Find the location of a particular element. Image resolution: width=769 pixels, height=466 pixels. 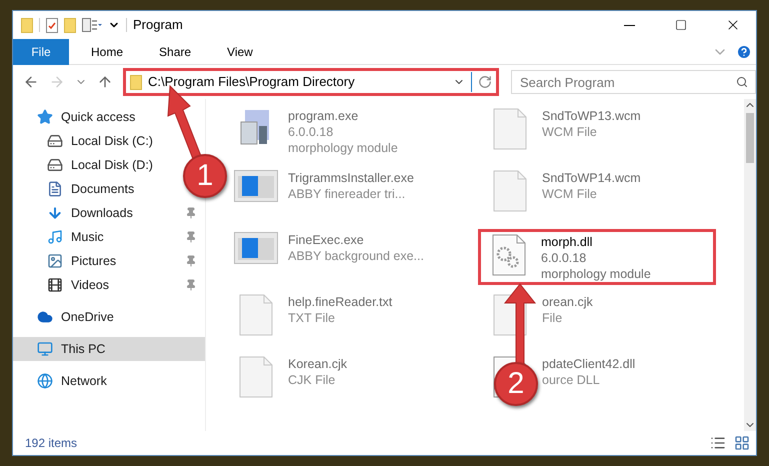

scrollbar is located at coordinates (750, 265).